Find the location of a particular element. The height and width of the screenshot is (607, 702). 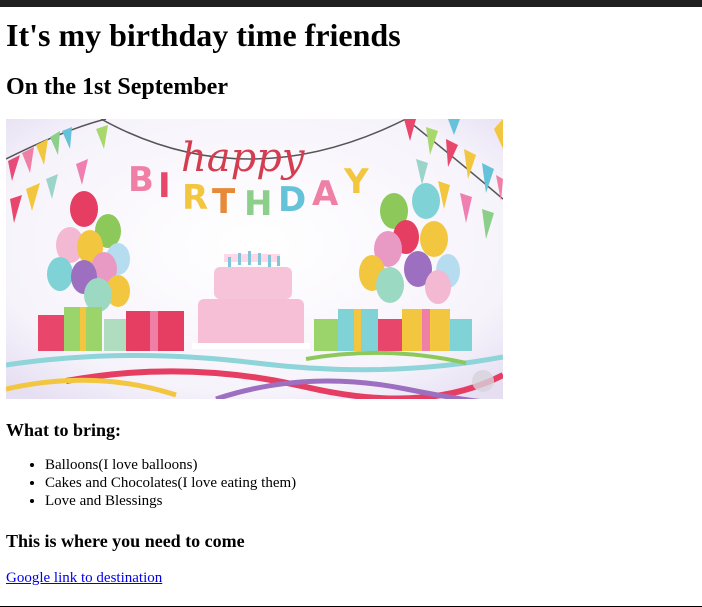

bring-heading: What to bring: is located at coordinates (64, 430).